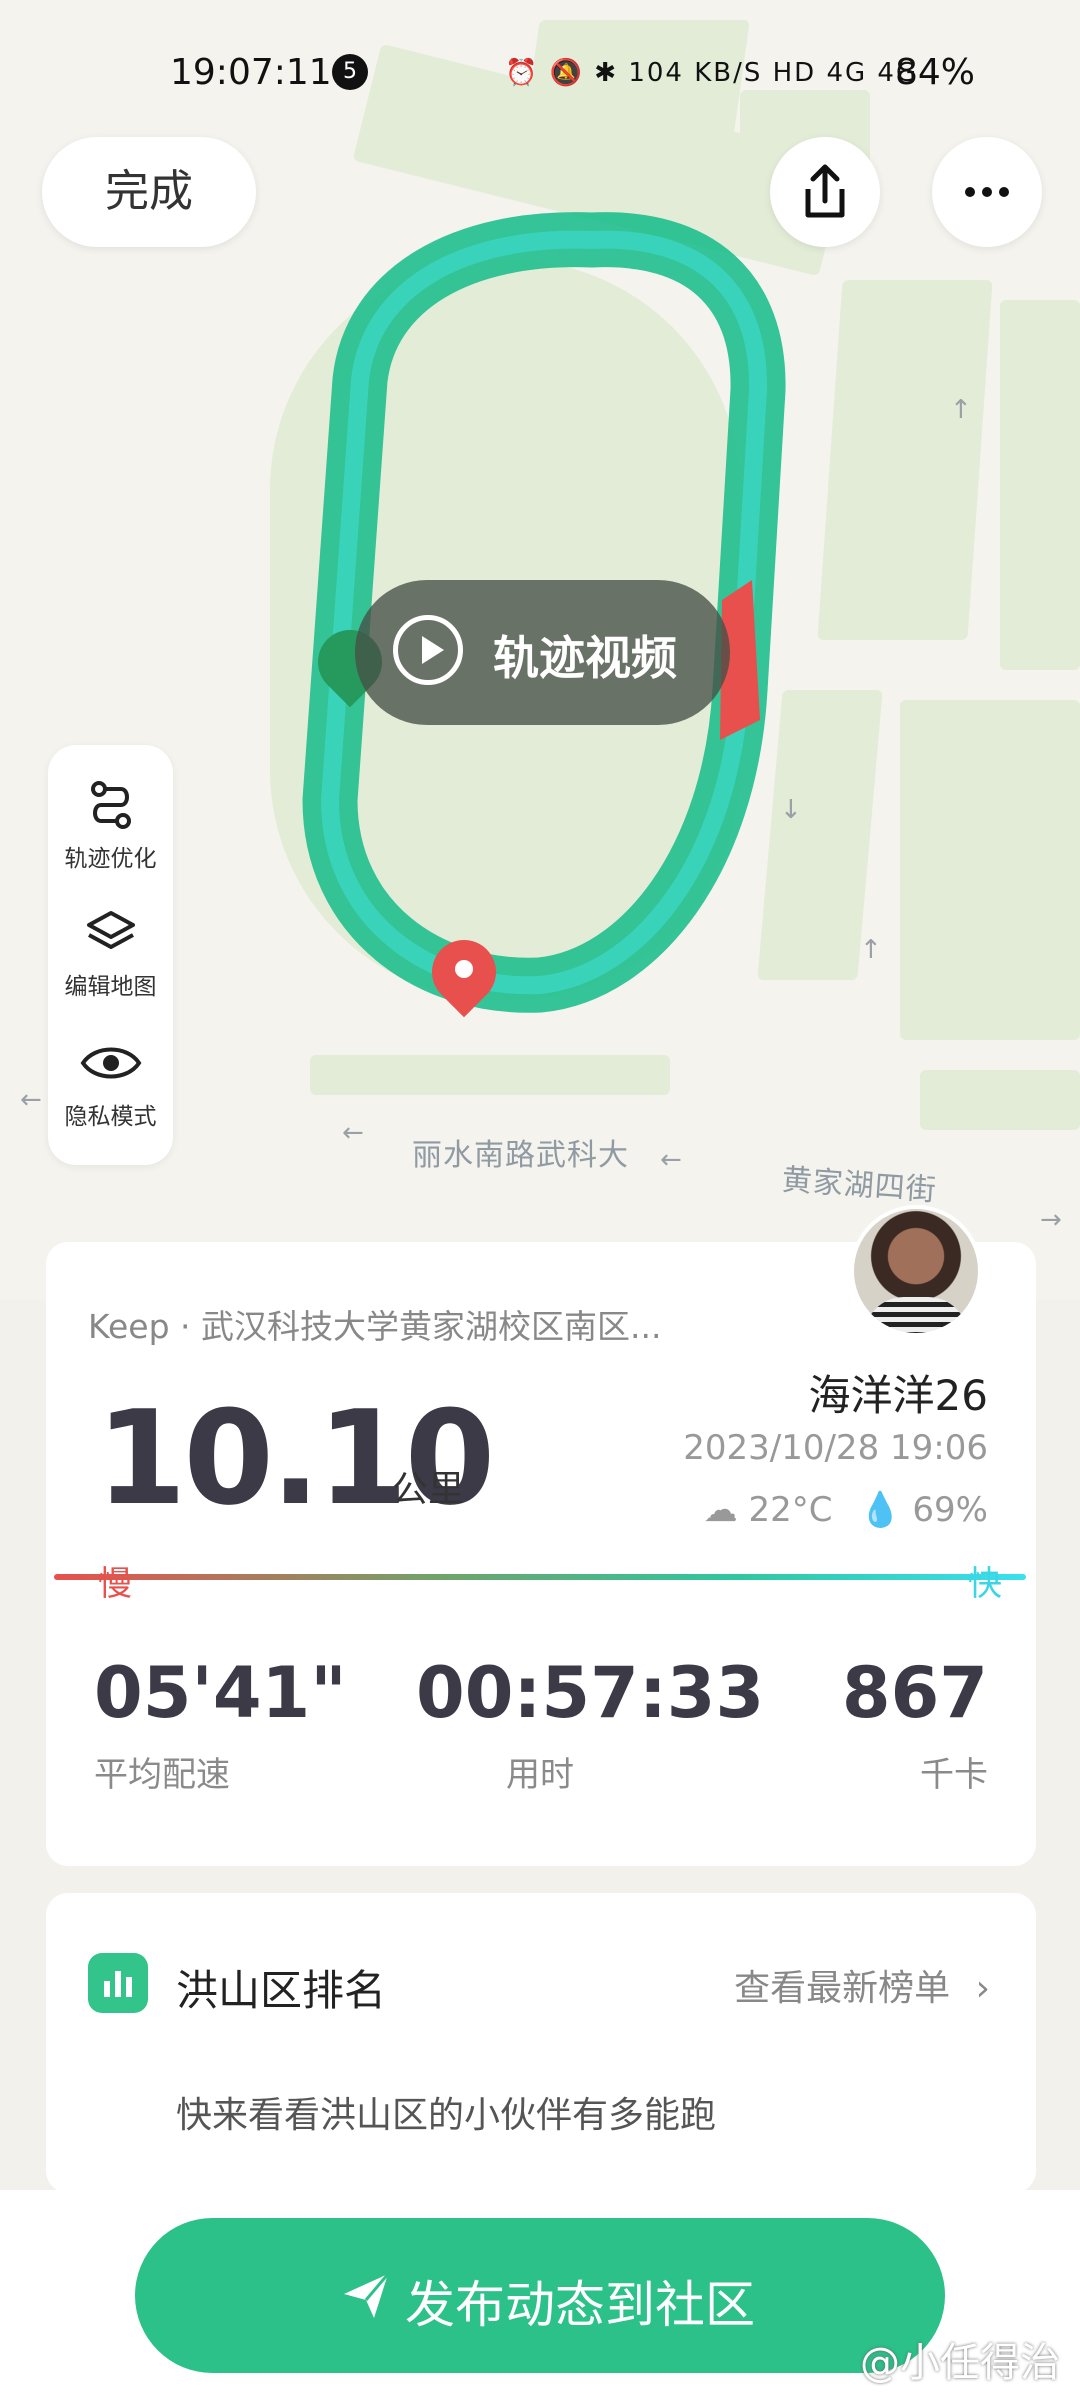  I want to click on tool-track-optimize: 轨迹优化, so click(110, 825).